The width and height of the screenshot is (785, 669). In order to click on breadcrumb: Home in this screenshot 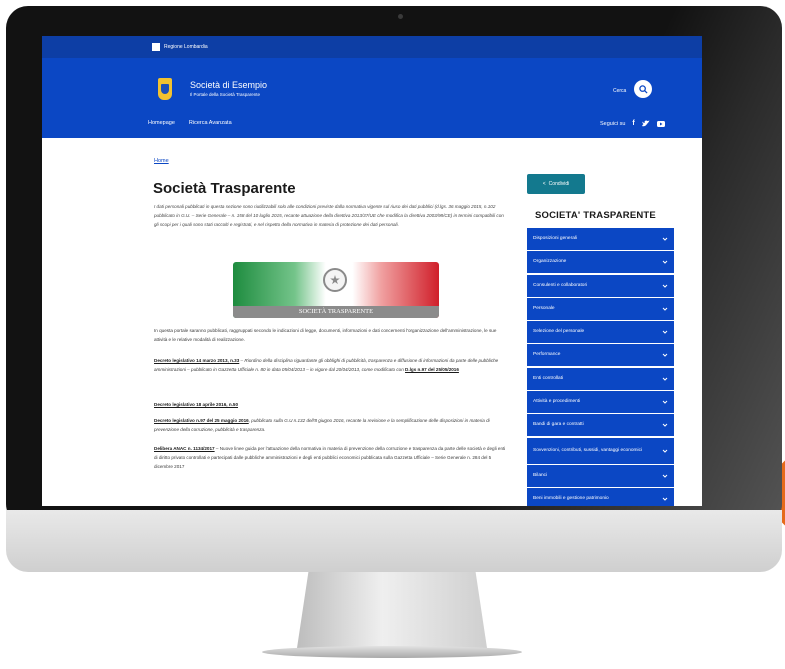, I will do `click(161, 161)`.